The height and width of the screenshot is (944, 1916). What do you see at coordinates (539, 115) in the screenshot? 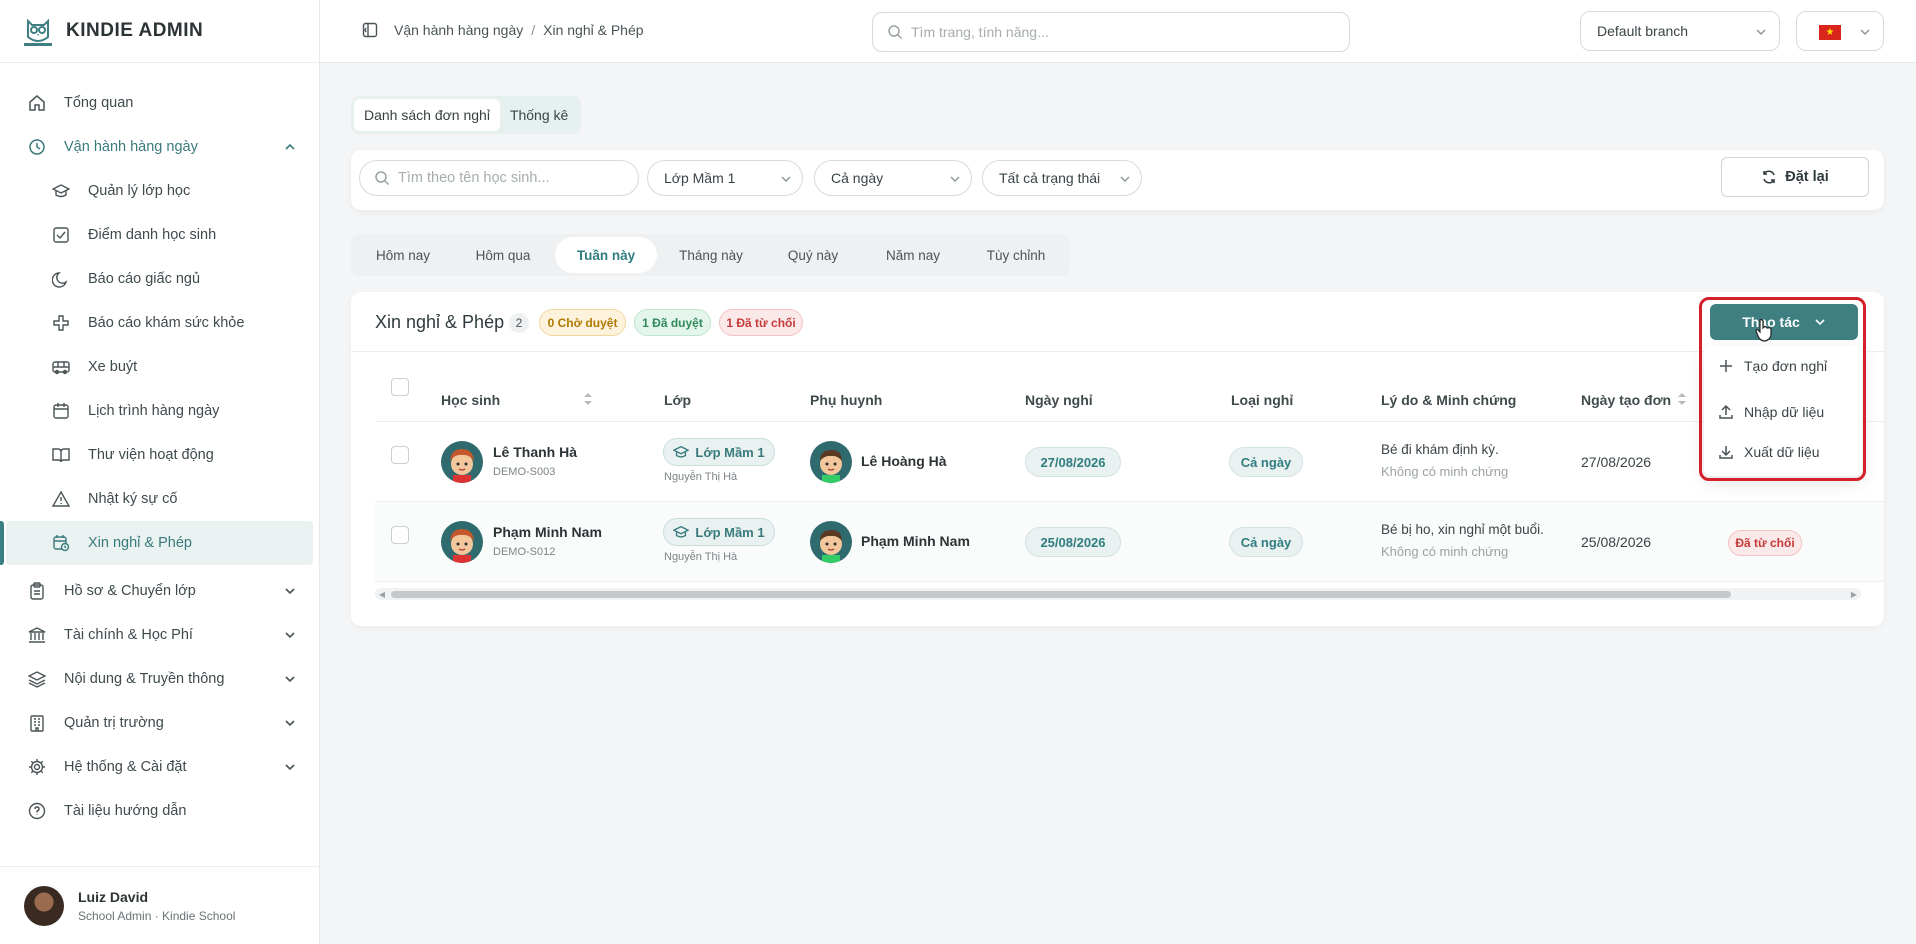
I see `tab-statistics: Thống kê` at bounding box center [539, 115].